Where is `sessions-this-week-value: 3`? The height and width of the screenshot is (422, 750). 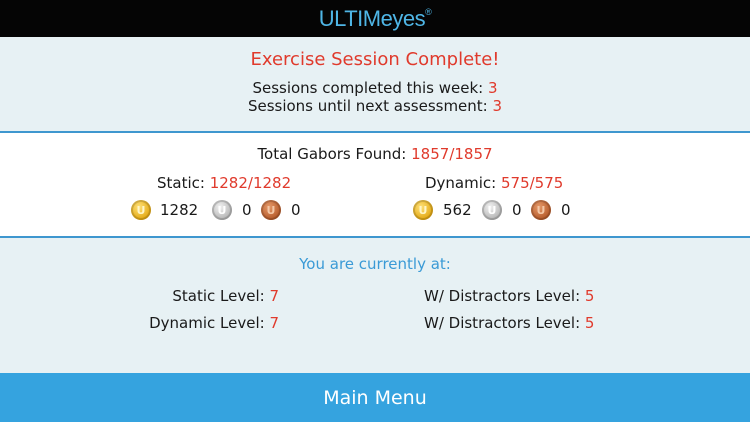 sessions-this-week-value: 3 is located at coordinates (493, 88).